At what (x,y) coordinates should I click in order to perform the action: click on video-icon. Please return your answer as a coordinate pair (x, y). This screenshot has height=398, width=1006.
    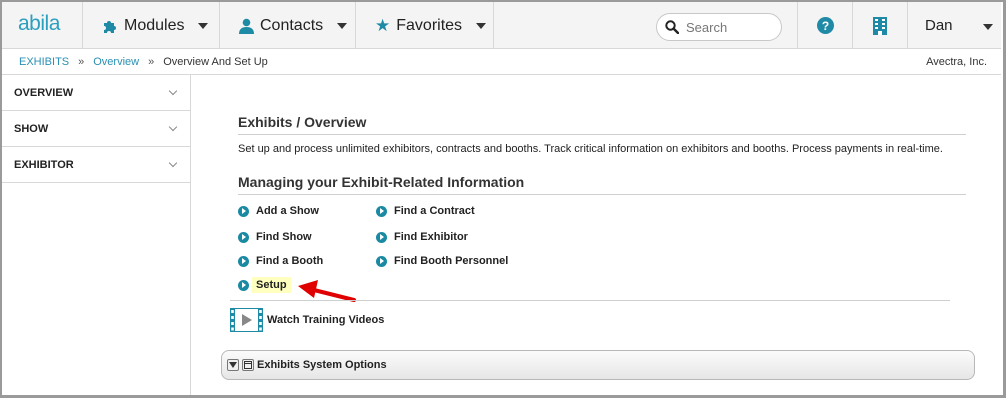
    Looking at the image, I should click on (246, 320).